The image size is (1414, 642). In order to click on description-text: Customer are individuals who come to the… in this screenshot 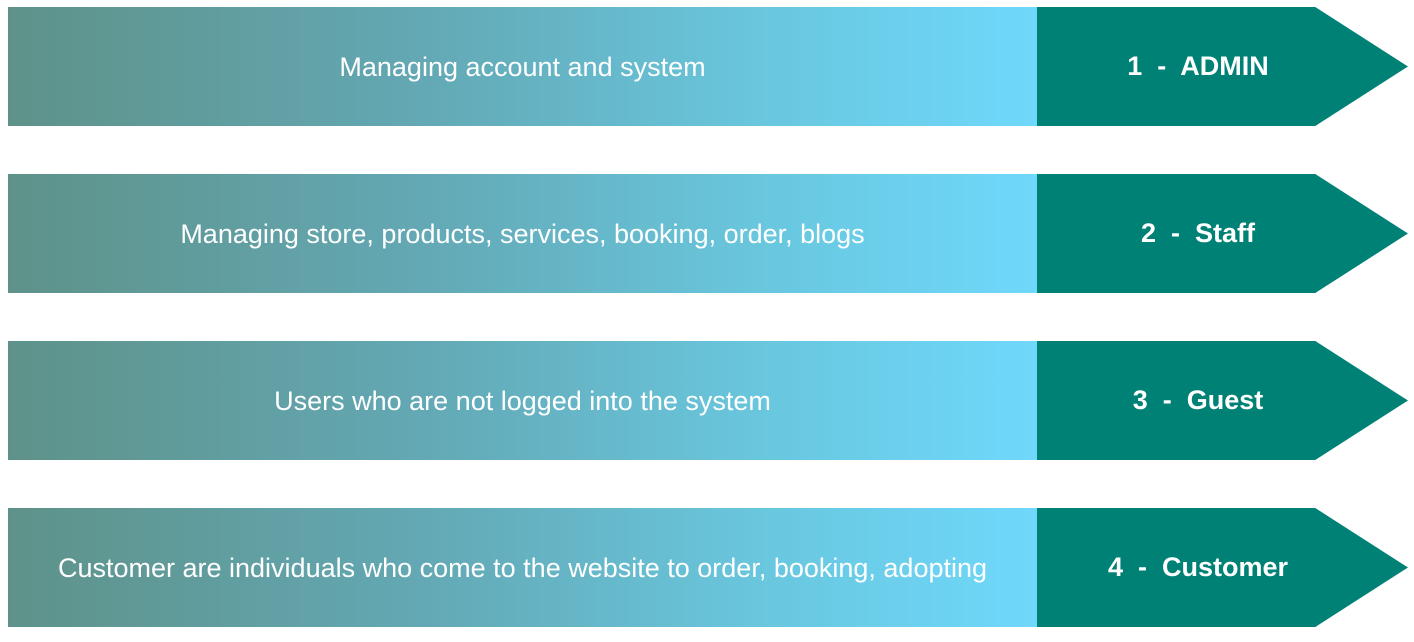, I will do `click(522, 567)`.